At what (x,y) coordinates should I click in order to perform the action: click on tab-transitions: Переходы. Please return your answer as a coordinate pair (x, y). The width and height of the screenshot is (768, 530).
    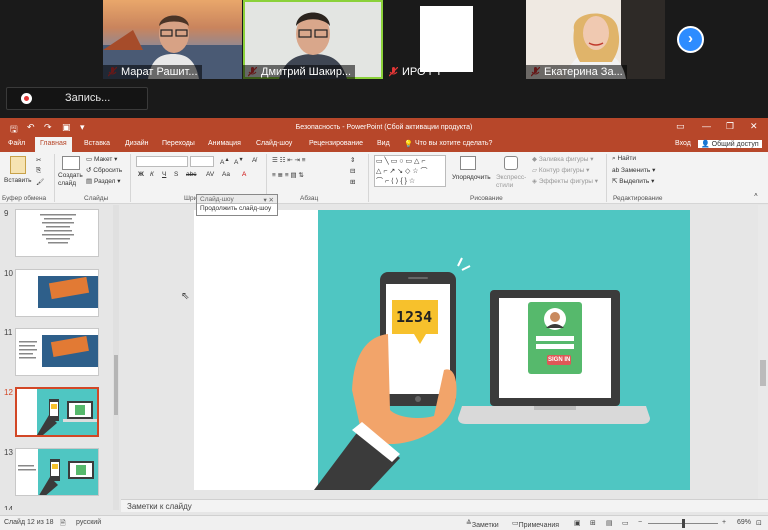
    Looking at the image, I should click on (178, 143).